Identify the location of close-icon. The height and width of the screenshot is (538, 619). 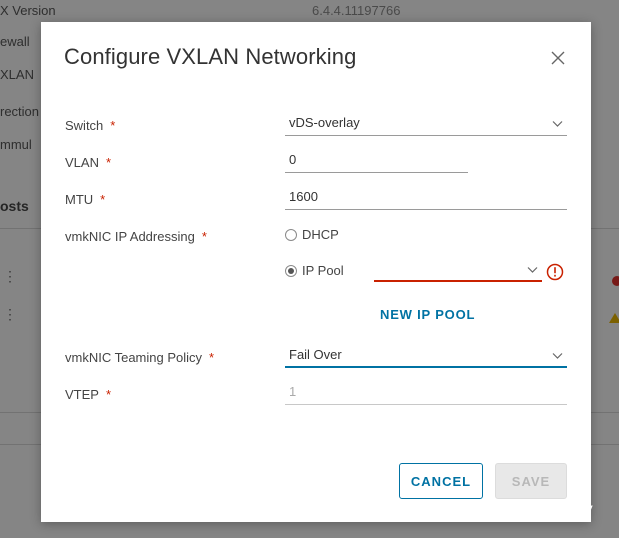
(558, 58).